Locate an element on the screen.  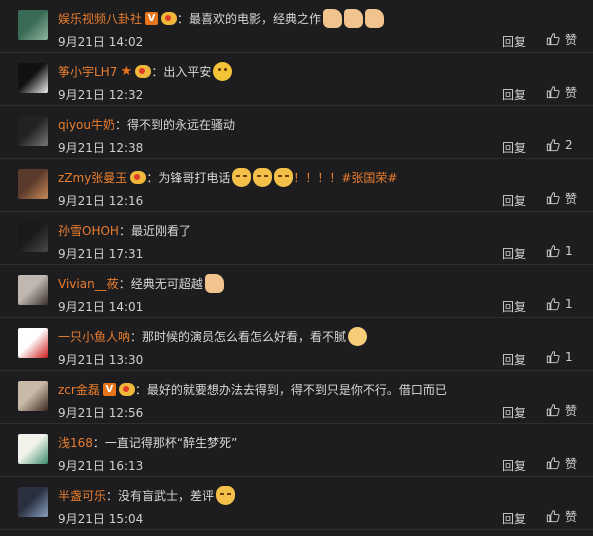
comment-row: 一只小鱼人呐：那时候的演员怎么看怎么好看，看不腻 9月21日 13:30 回复 1 is located at coordinates (296, 344).